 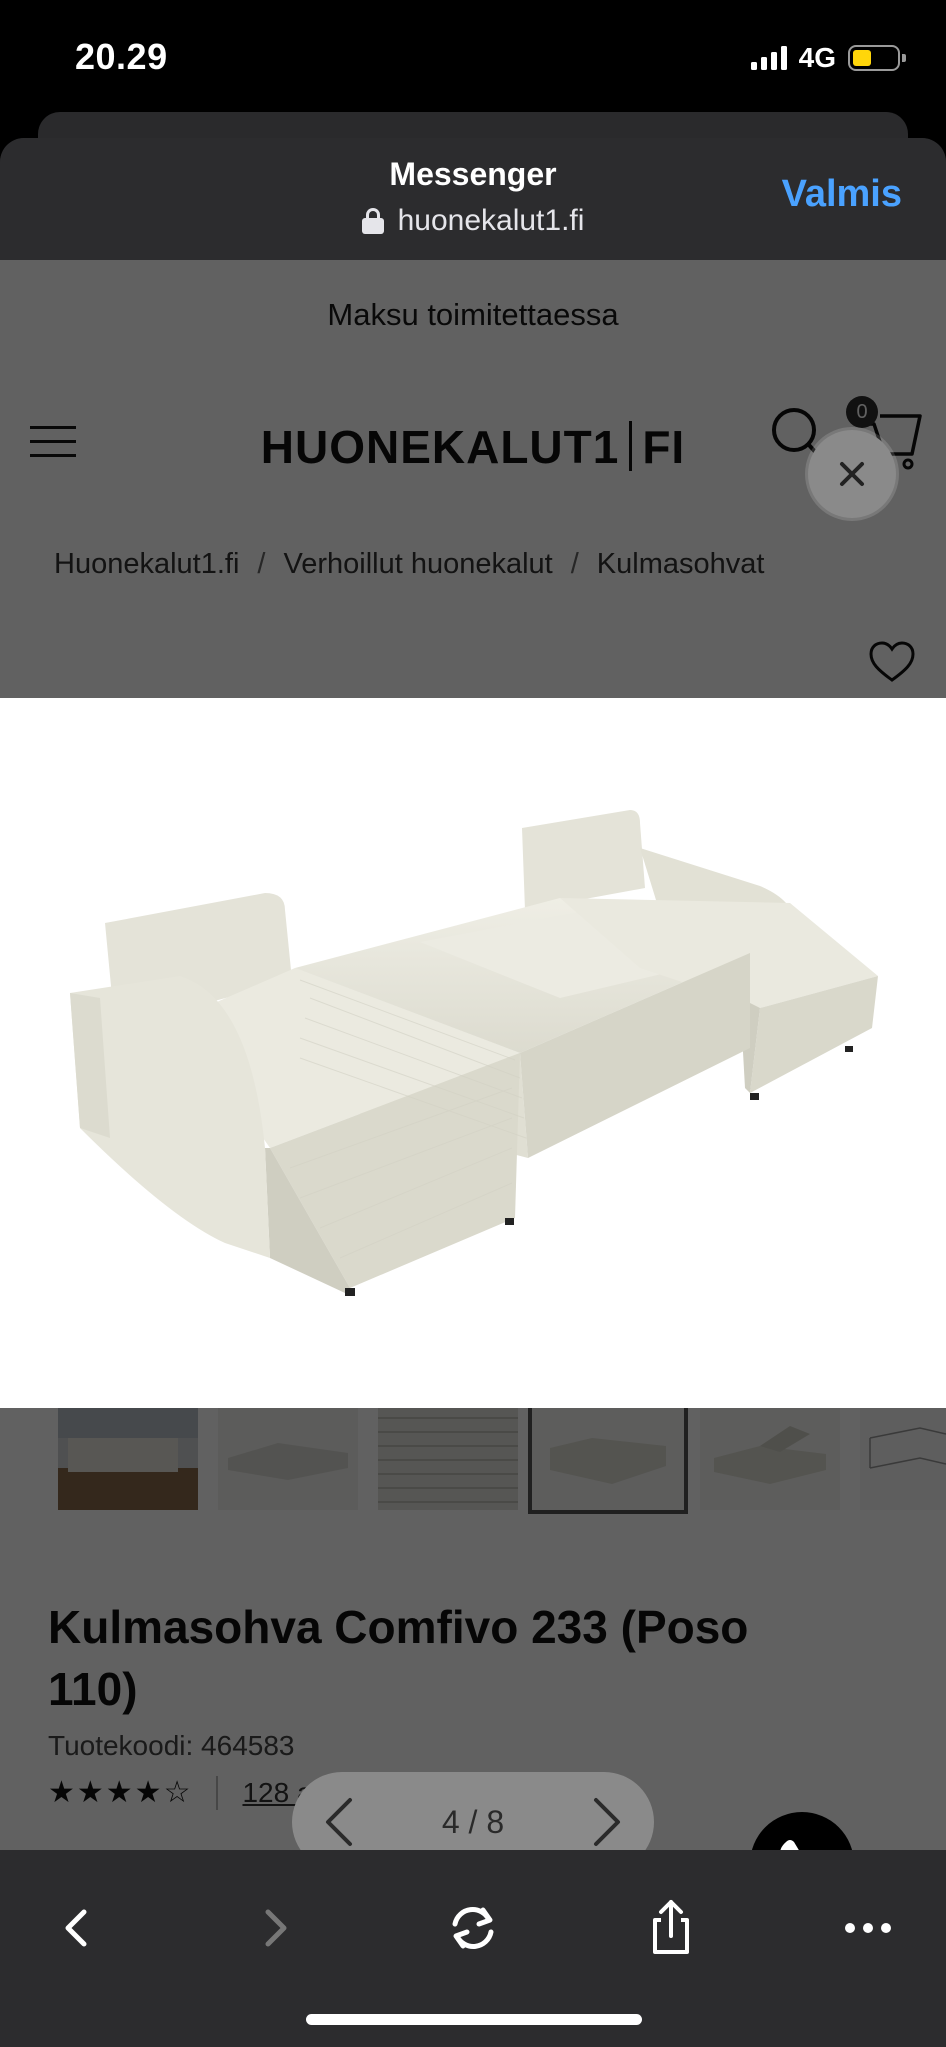 I want to click on breadcrumb-item-upholstered: Verhoillut huonekalut, so click(x=417, y=564).